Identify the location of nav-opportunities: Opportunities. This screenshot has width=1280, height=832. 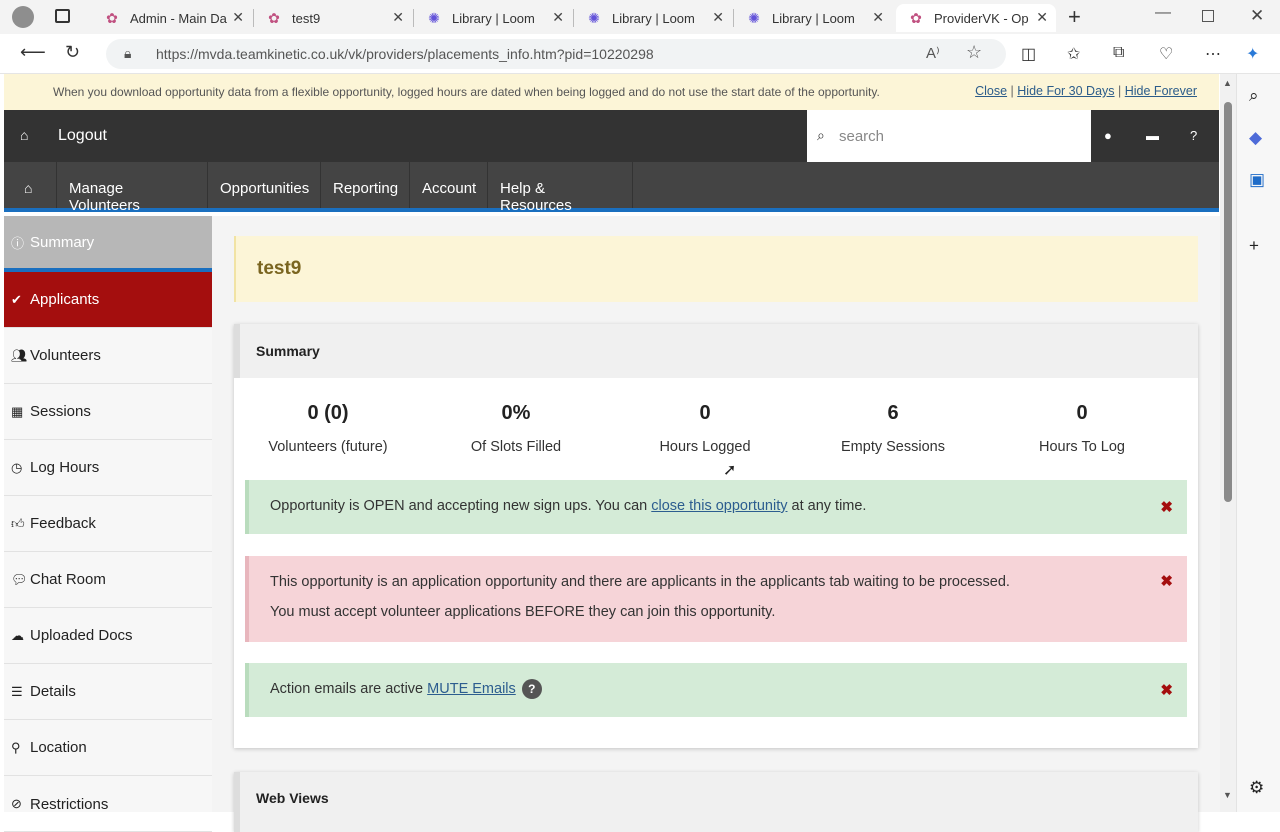
(264, 185).